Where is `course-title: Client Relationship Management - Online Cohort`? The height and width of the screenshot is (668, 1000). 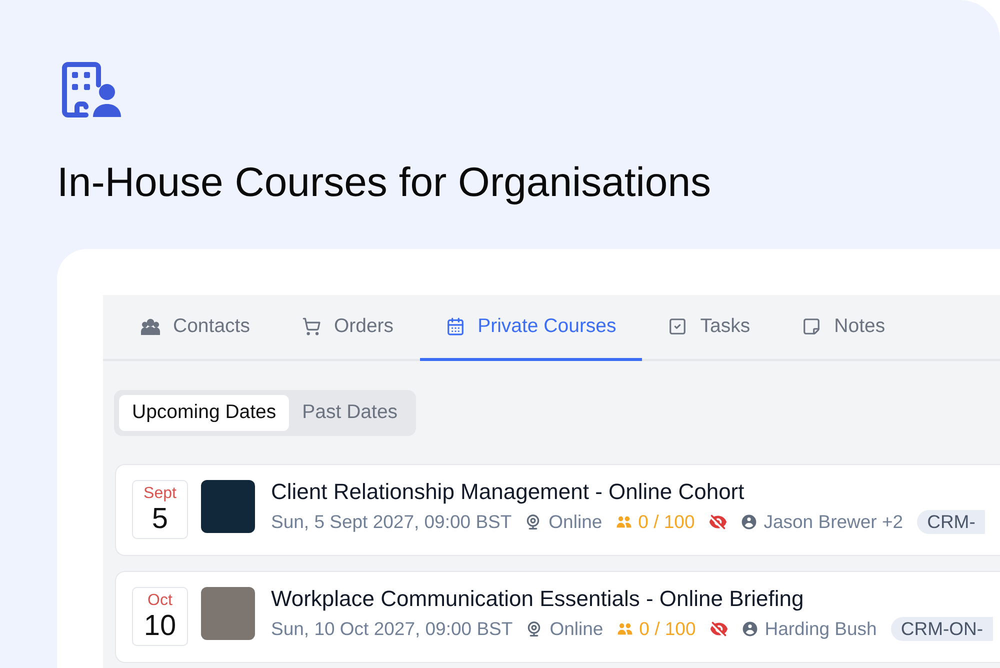 course-title: Client Relationship Management - Online Cohort is located at coordinates (628, 492).